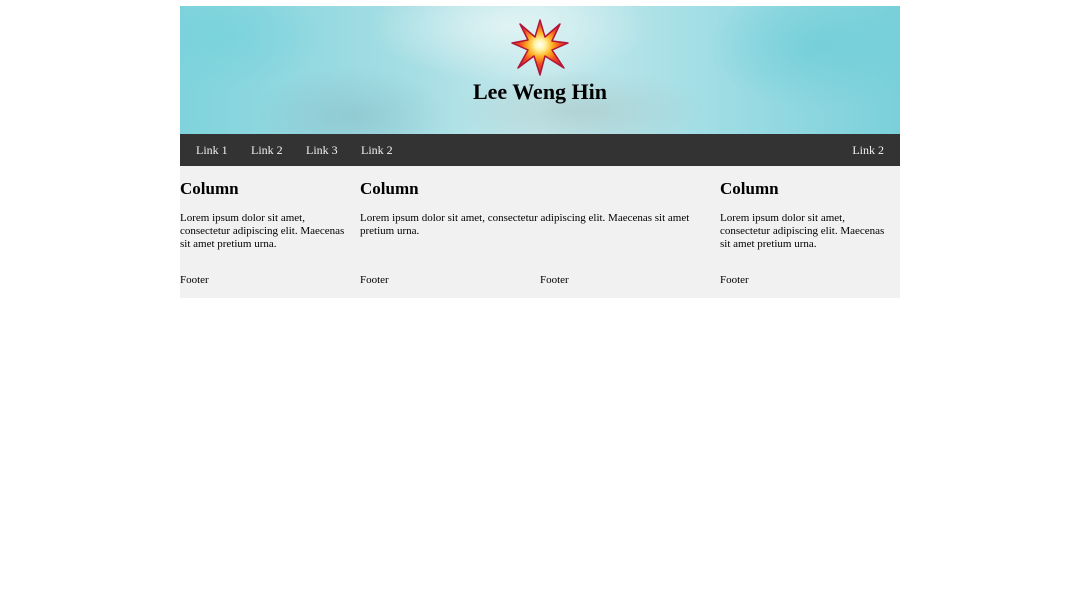 The height and width of the screenshot is (607, 1080). What do you see at coordinates (322, 150) in the screenshot?
I see `nav-link-3: Link 3` at bounding box center [322, 150].